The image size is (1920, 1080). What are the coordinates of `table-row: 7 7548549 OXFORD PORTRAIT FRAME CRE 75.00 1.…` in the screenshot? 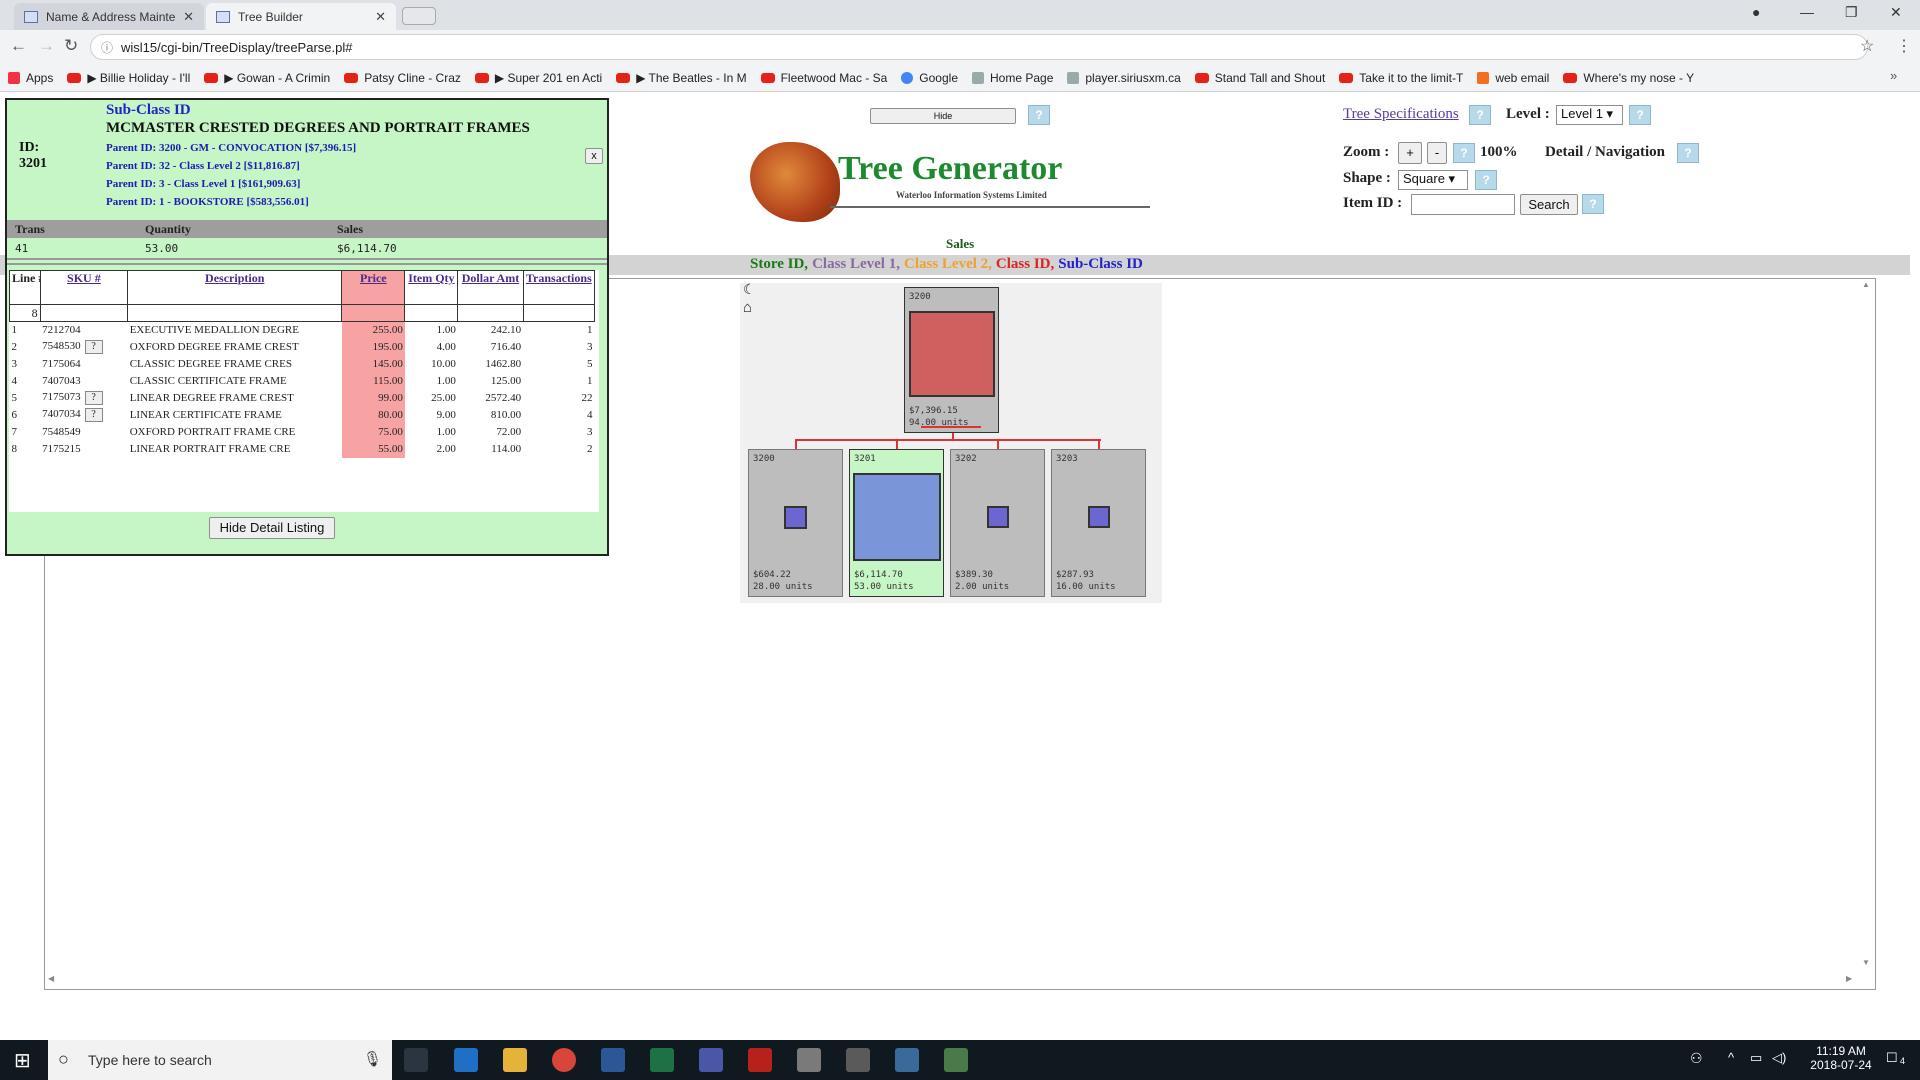 It's located at (302, 432).